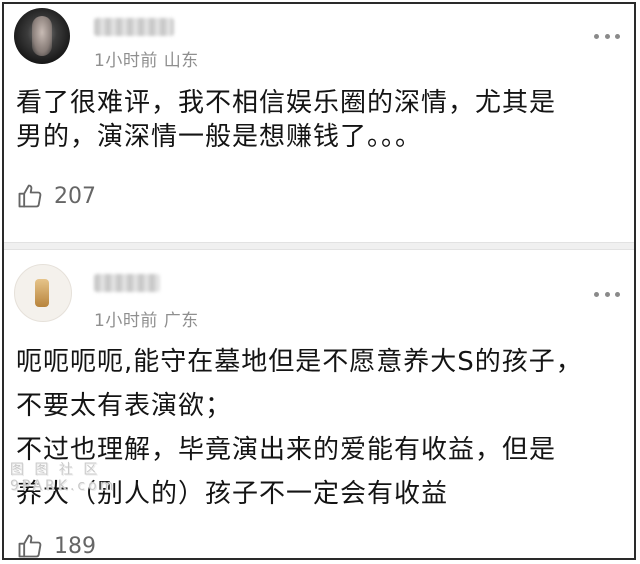 This screenshot has height=564, width=640. I want to click on comment-text: 看了很难评，我不相信娱乐圈的深情，尤其是 男的，演深情一般是想赚钱了。。。, so click(320, 120).